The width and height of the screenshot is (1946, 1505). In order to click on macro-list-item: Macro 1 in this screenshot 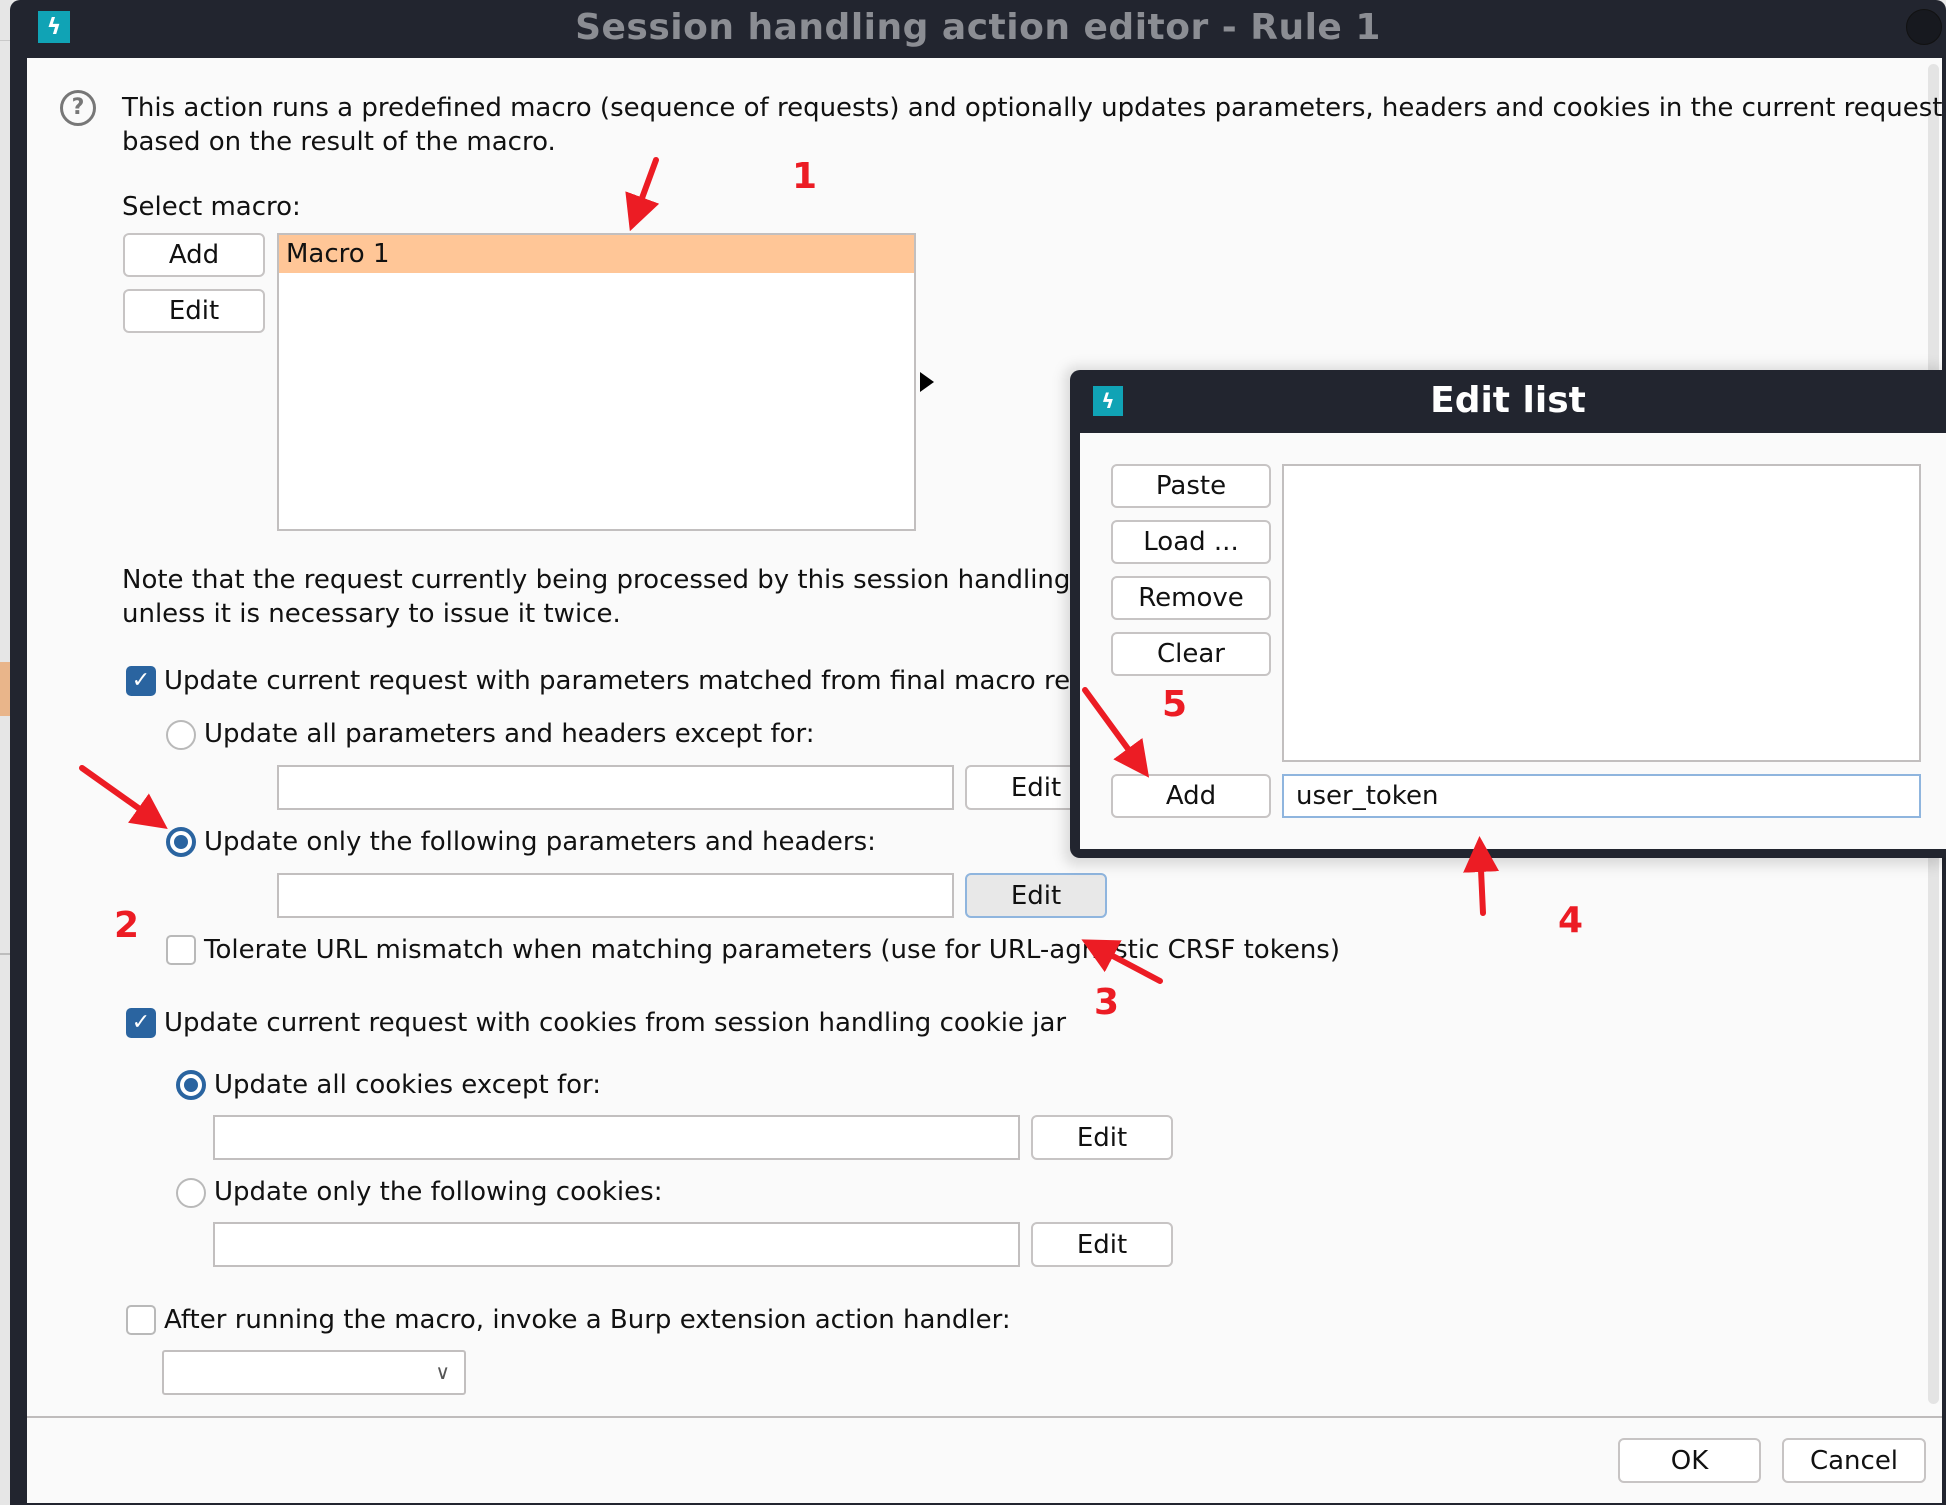, I will do `click(596, 254)`.